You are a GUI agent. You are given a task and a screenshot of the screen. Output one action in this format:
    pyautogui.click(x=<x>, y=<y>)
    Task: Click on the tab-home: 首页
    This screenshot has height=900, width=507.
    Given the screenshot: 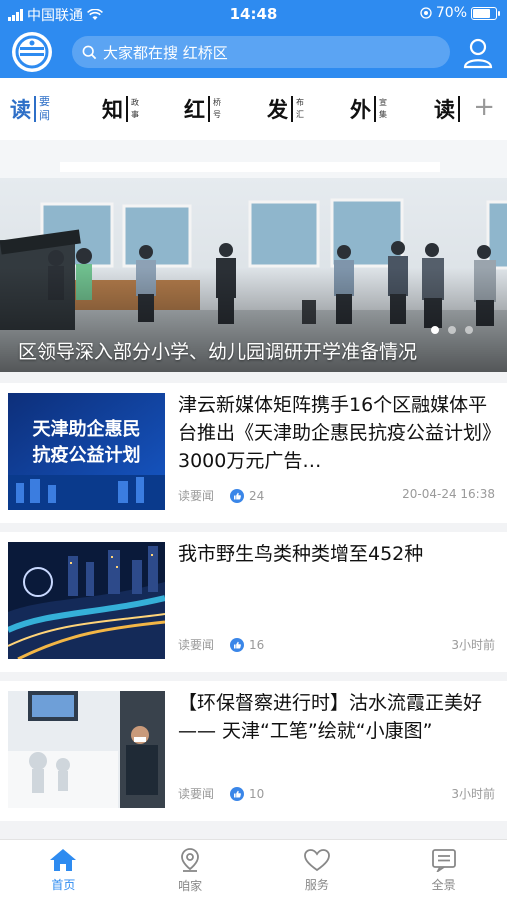 What is the action you would take?
    pyautogui.click(x=63, y=870)
    